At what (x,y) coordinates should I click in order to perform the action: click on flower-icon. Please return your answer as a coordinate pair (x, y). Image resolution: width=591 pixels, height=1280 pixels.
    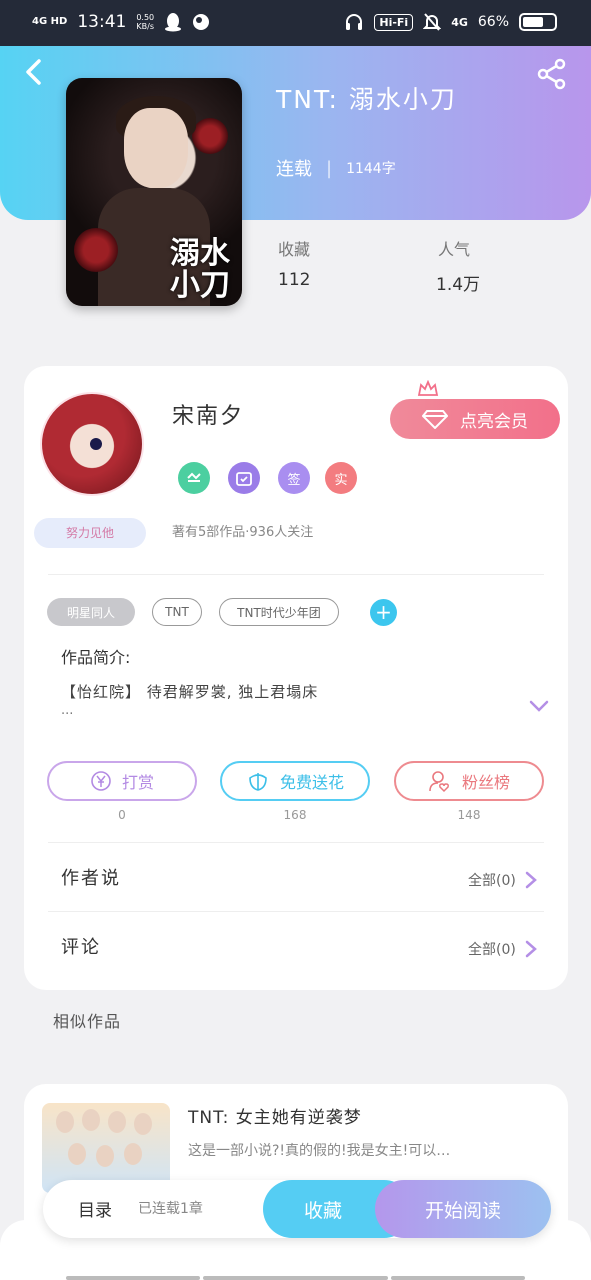
    Looking at the image, I should click on (258, 782).